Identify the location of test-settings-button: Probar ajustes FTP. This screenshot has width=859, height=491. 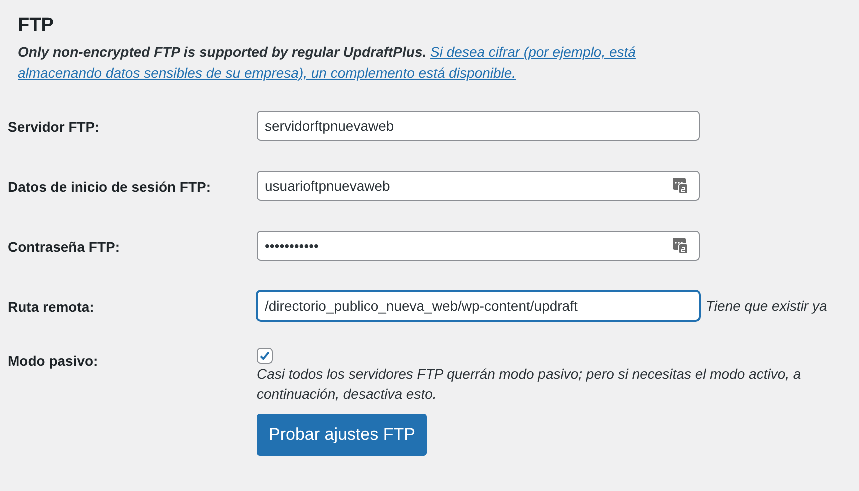
(342, 435).